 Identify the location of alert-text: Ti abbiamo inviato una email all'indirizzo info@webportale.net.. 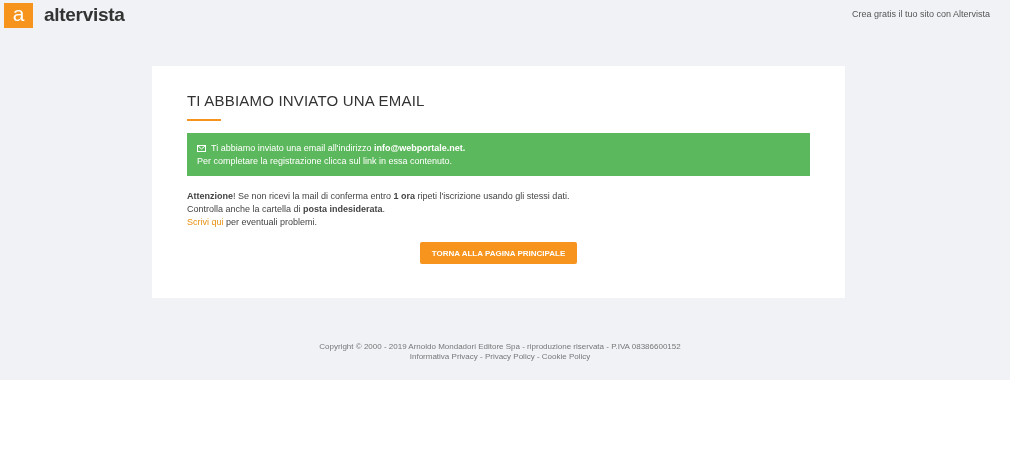
(498, 148).